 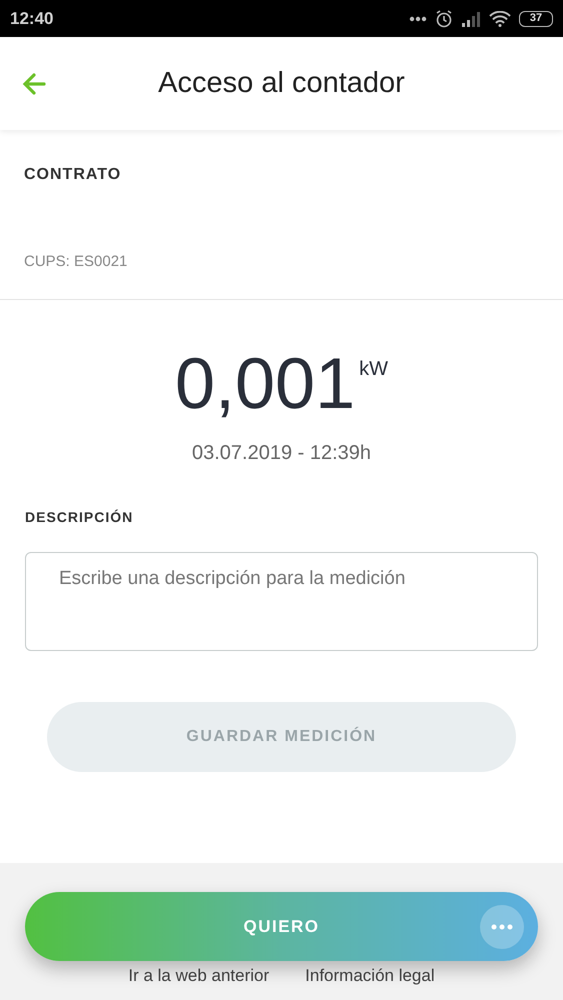 What do you see at coordinates (199, 975) in the screenshot?
I see `footer-link: Ir a la web anterior` at bounding box center [199, 975].